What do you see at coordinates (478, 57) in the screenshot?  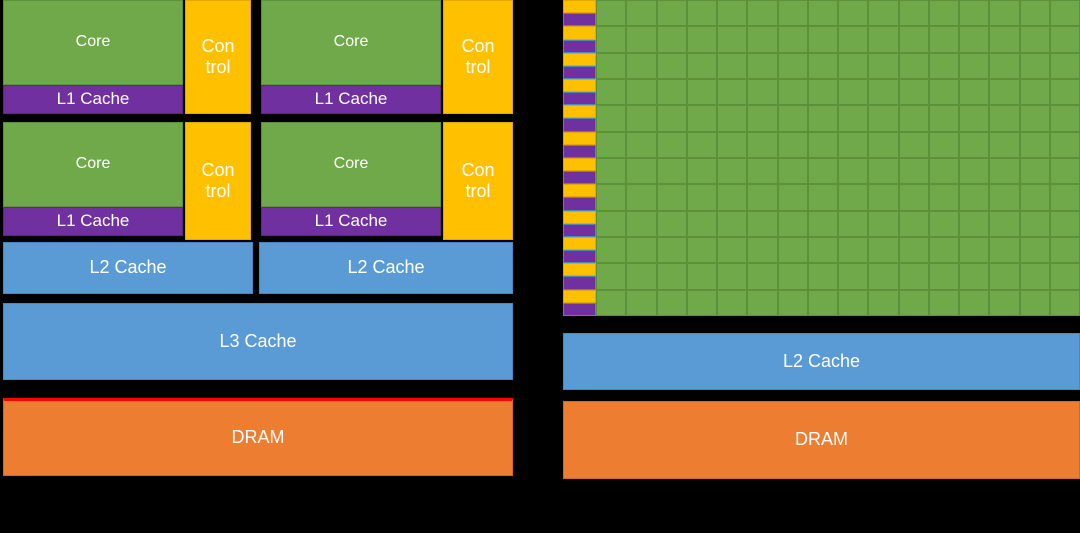 I see `cpu-core-1-control-block: Con trol` at bounding box center [478, 57].